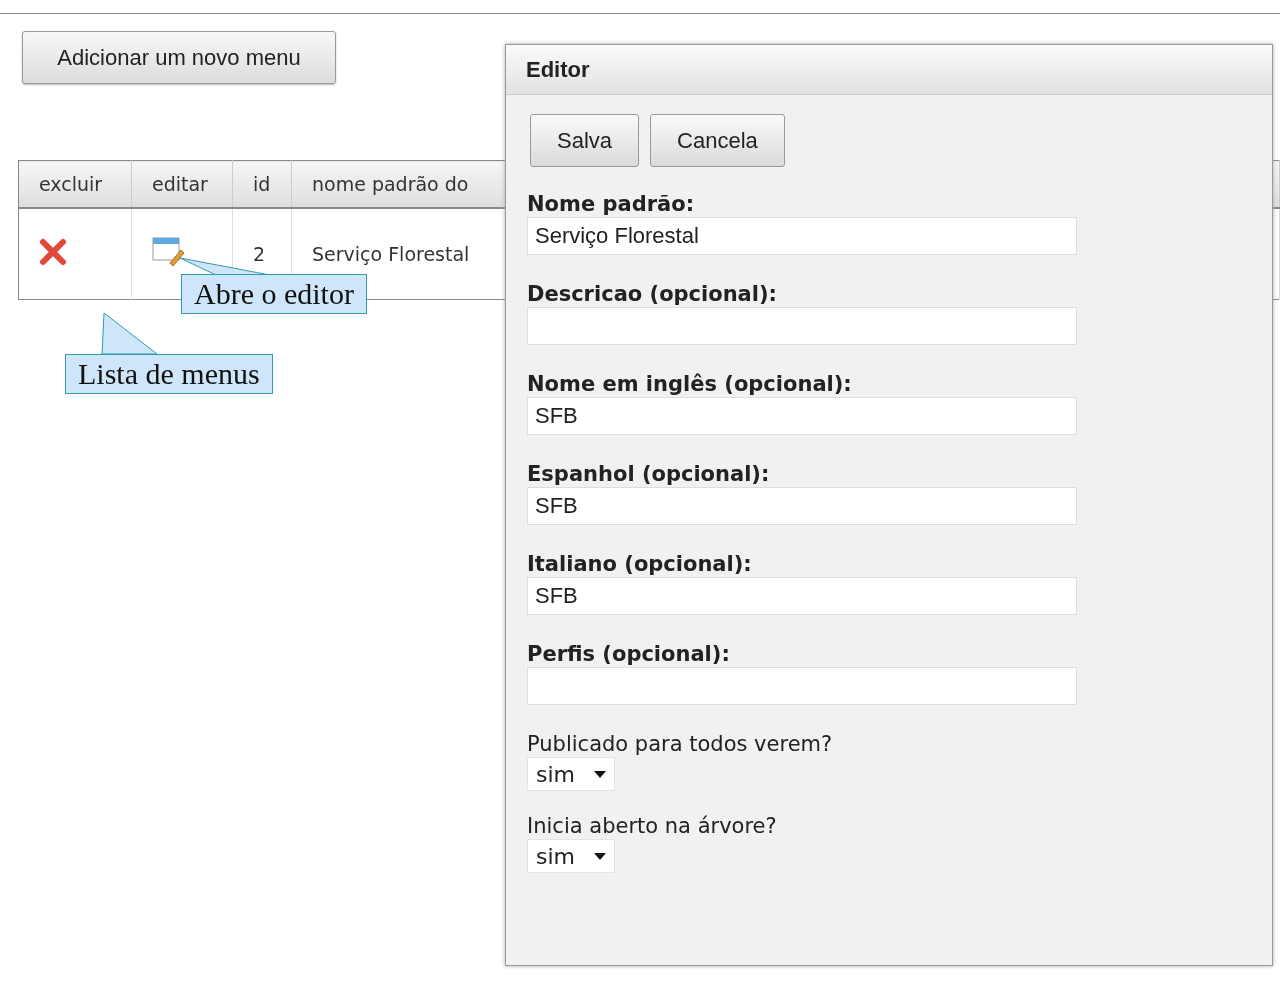 The height and width of the screenshot is (983, 1280). Describe the element at coordinates (182, 184) in the screenshot. I see `column-header: editar` at that location.